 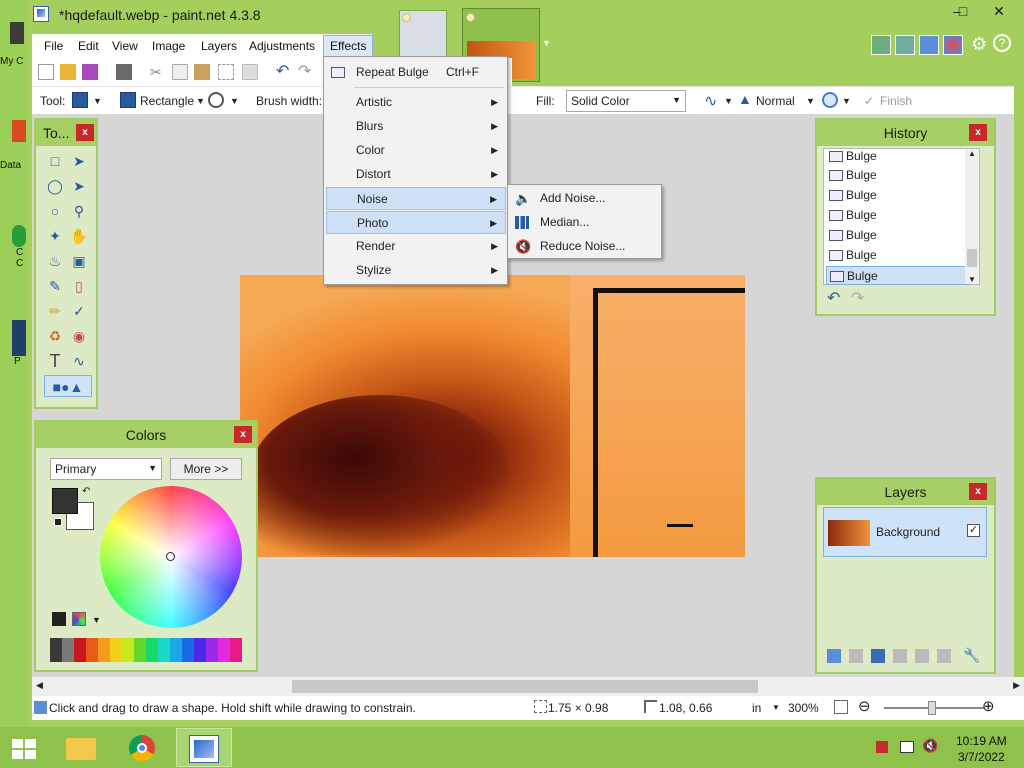 I want to click on start-button, so click(x=24, y=747).